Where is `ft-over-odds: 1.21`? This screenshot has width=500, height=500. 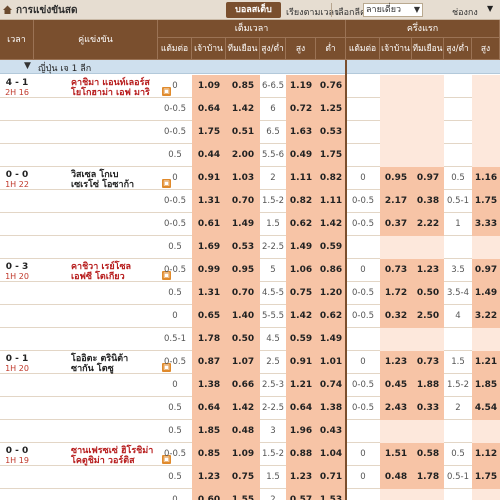
ft-over-odds: 1.21 is located at coordinates (301, 385).